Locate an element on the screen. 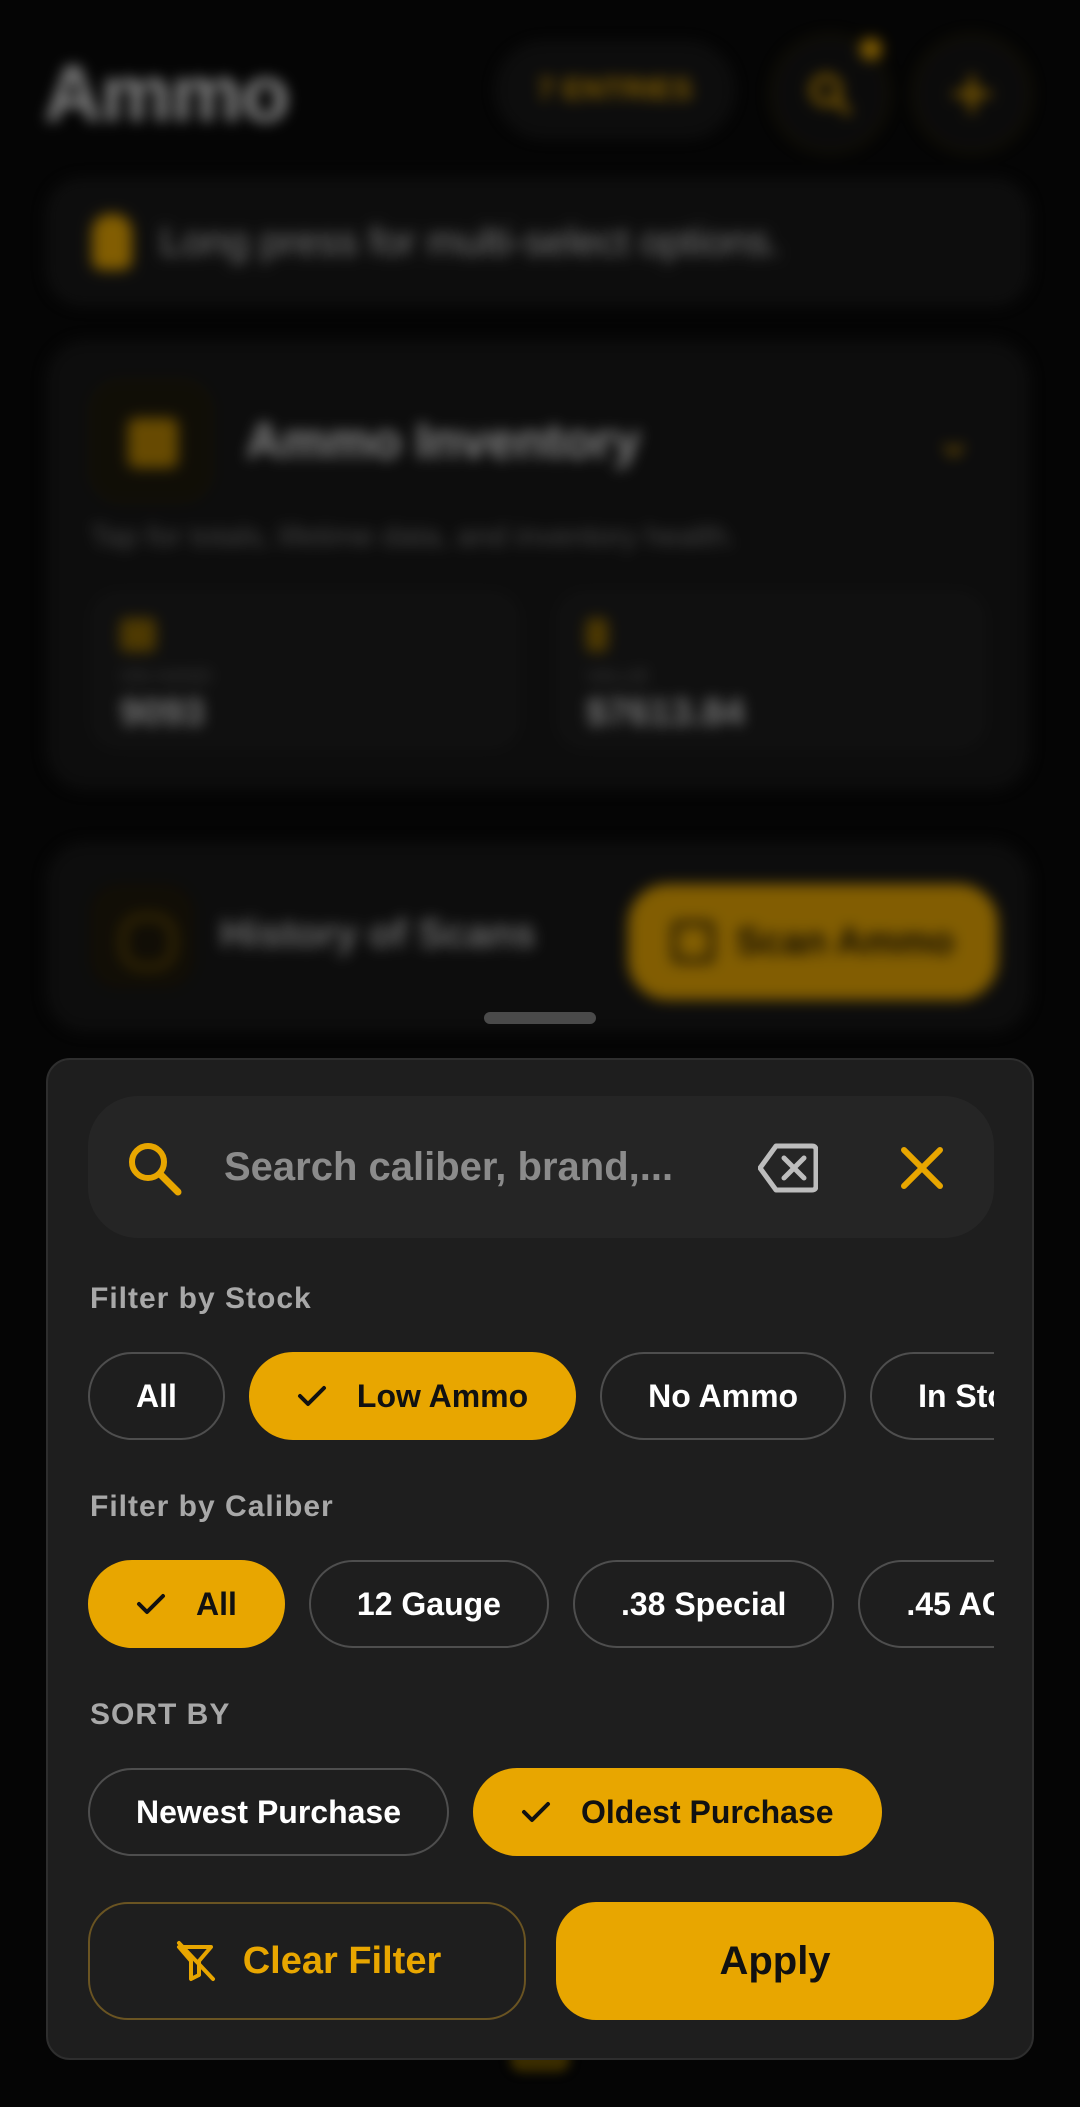 This screenshot has height=2107, width=1080. clear-filter-label: Clear Filter is located at coordinates (342, 1960).